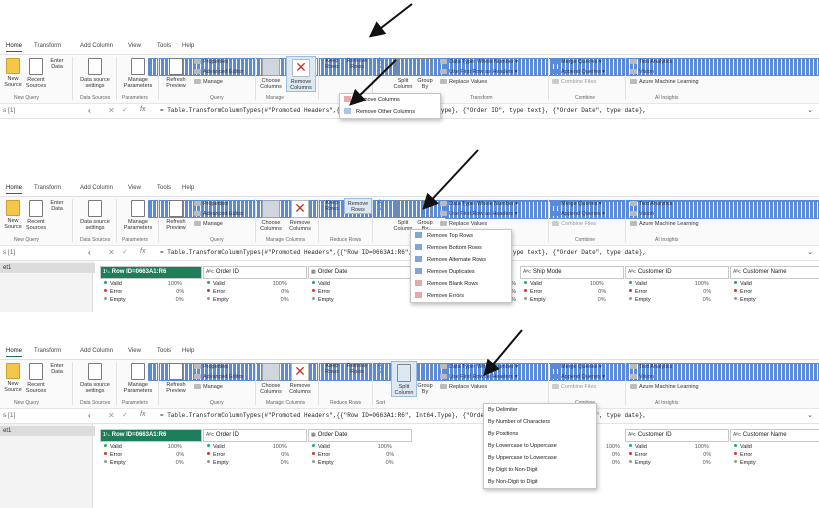 The height and width of the screenshot is (508, 819). What do you see at coordinates (450, 179) in the screenshot?
I see `arrow-to-remove-rows` at bounding box center [450, 179].